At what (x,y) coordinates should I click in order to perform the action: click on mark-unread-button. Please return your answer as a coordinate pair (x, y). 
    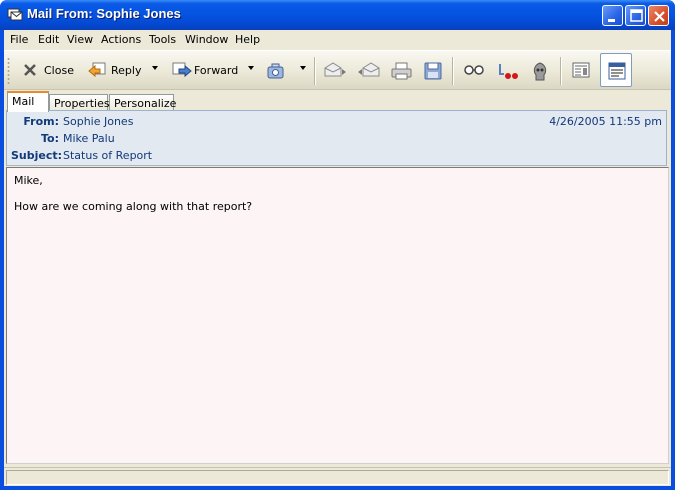
    Looking at the image, I should click on (506, 70).